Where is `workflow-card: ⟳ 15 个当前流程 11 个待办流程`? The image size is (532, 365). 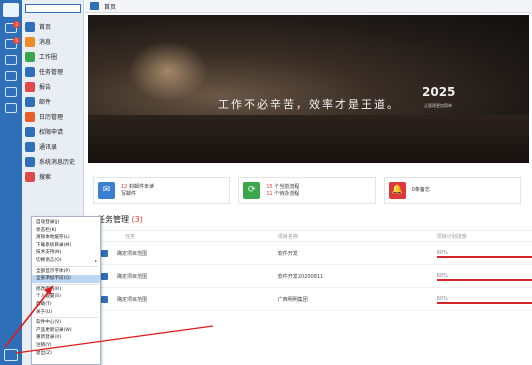
workflow-card: ⟳ 15 个当前流程 11 个待办流程 is located at coordinates (307, 190).